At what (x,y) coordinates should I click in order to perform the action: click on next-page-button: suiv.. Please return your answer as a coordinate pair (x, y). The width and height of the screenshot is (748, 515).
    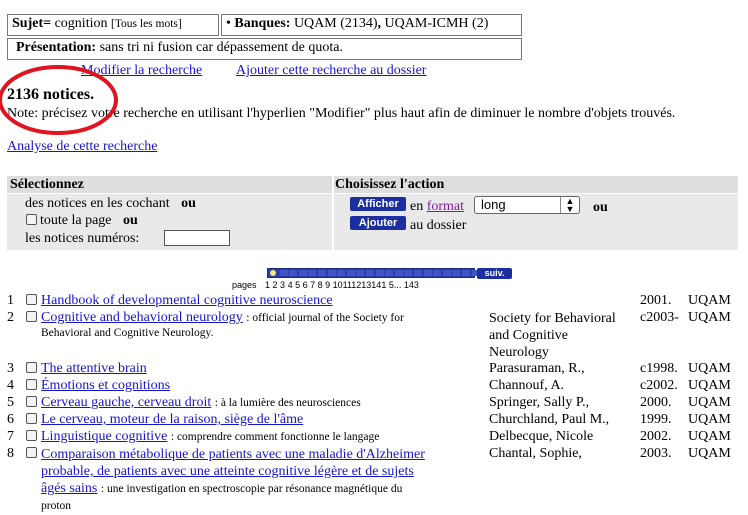
    Looking at the image, I should click on (494, 273).